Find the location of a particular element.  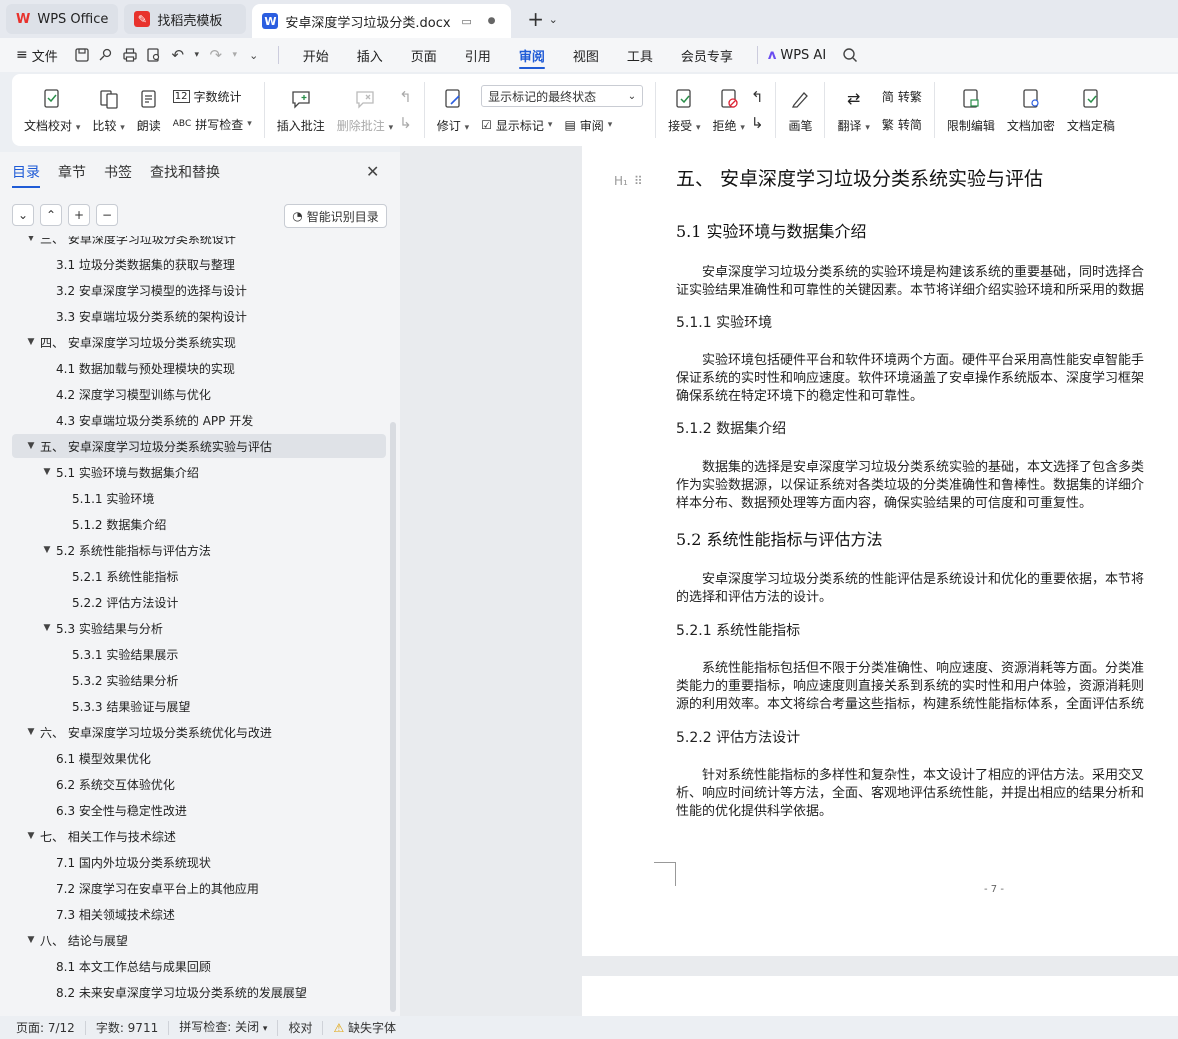

tab-review: 审阅 is located at coordinates (531, 55).